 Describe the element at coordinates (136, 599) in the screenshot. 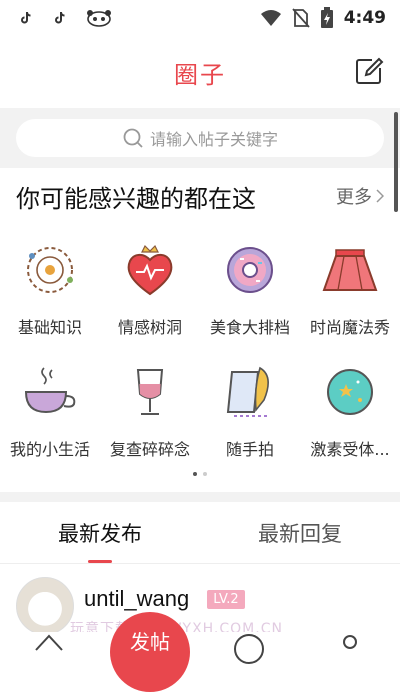

I see `post-username: until_wang` at that location.